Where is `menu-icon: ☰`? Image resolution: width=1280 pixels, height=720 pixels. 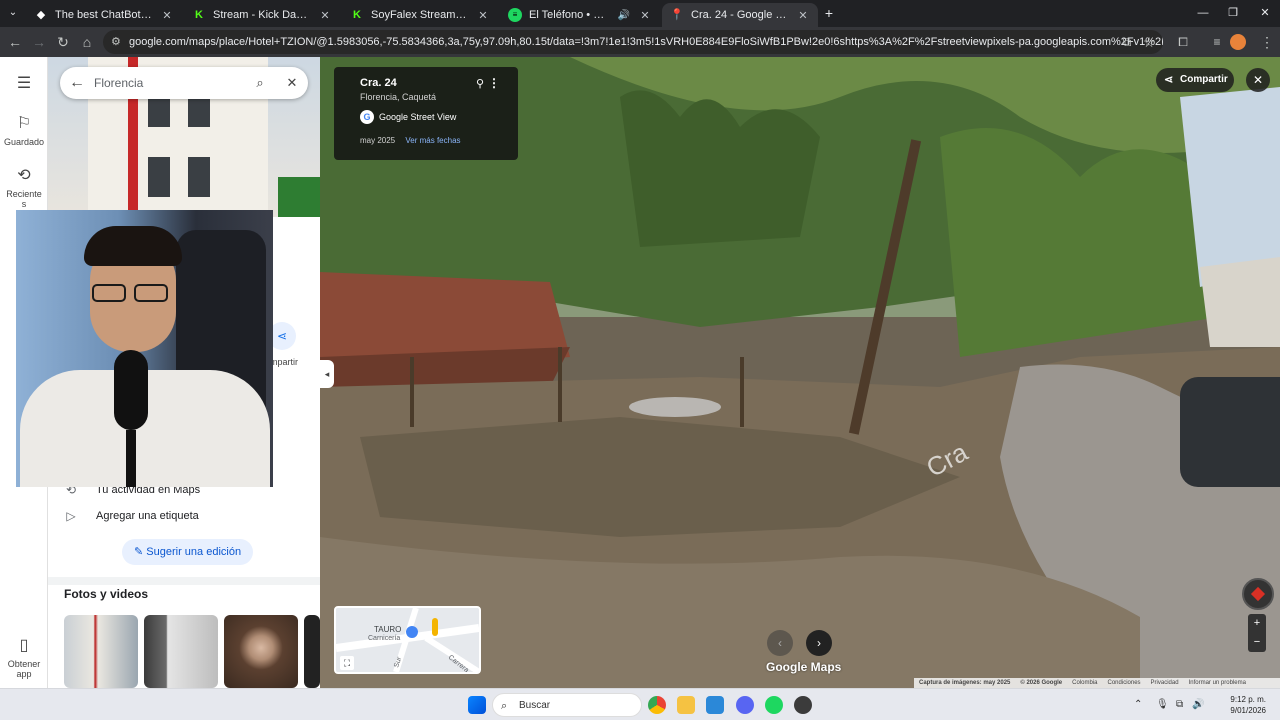 menu-icon: ☰ is located at coordinates (24, 83).